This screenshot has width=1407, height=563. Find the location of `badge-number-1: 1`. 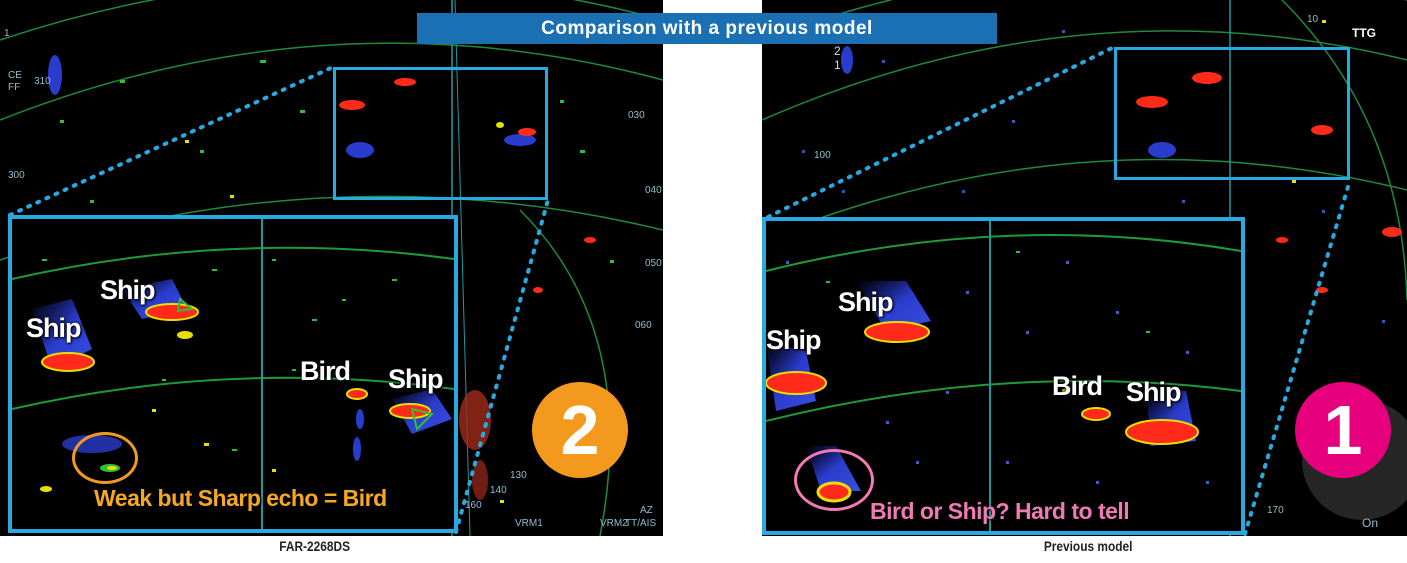

badge-number-1: 1 is located at coordinates (1343, 430).